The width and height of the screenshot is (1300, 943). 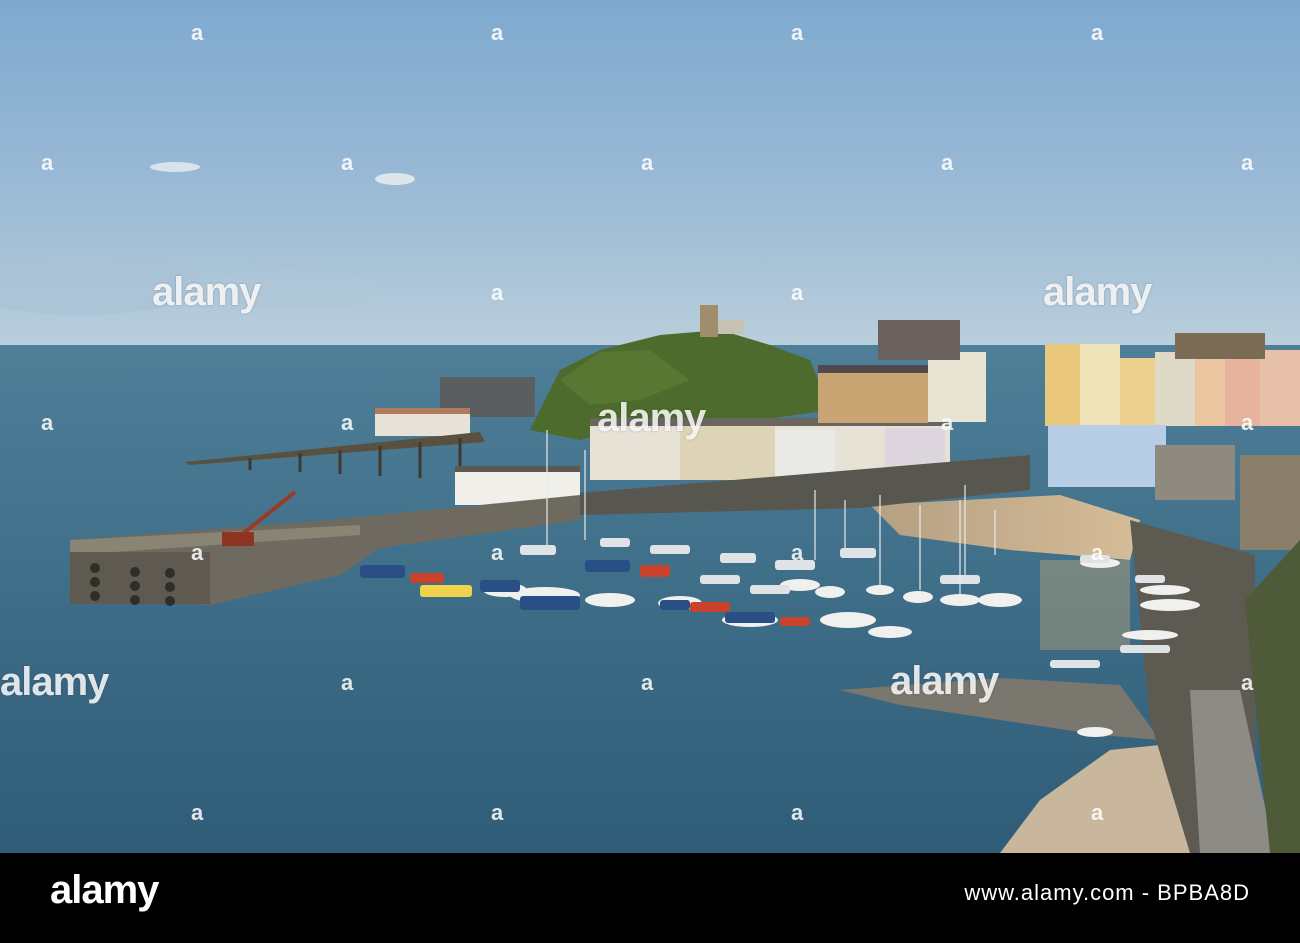 I want to click on castle-tower, so click(x=709, y=321).